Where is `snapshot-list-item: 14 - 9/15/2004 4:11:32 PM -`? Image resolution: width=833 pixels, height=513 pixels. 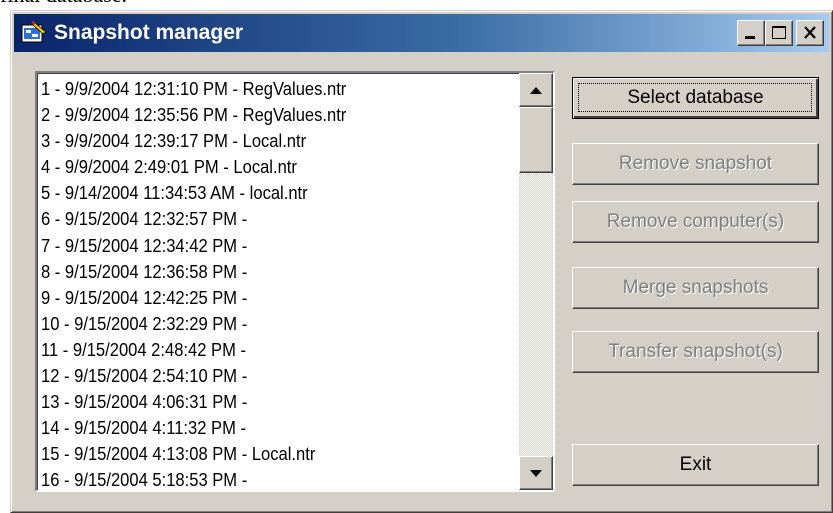 snapshot-list-item: 14 - 9/15/2004 4:11:32 PM - is located at coordinates (257, 428).